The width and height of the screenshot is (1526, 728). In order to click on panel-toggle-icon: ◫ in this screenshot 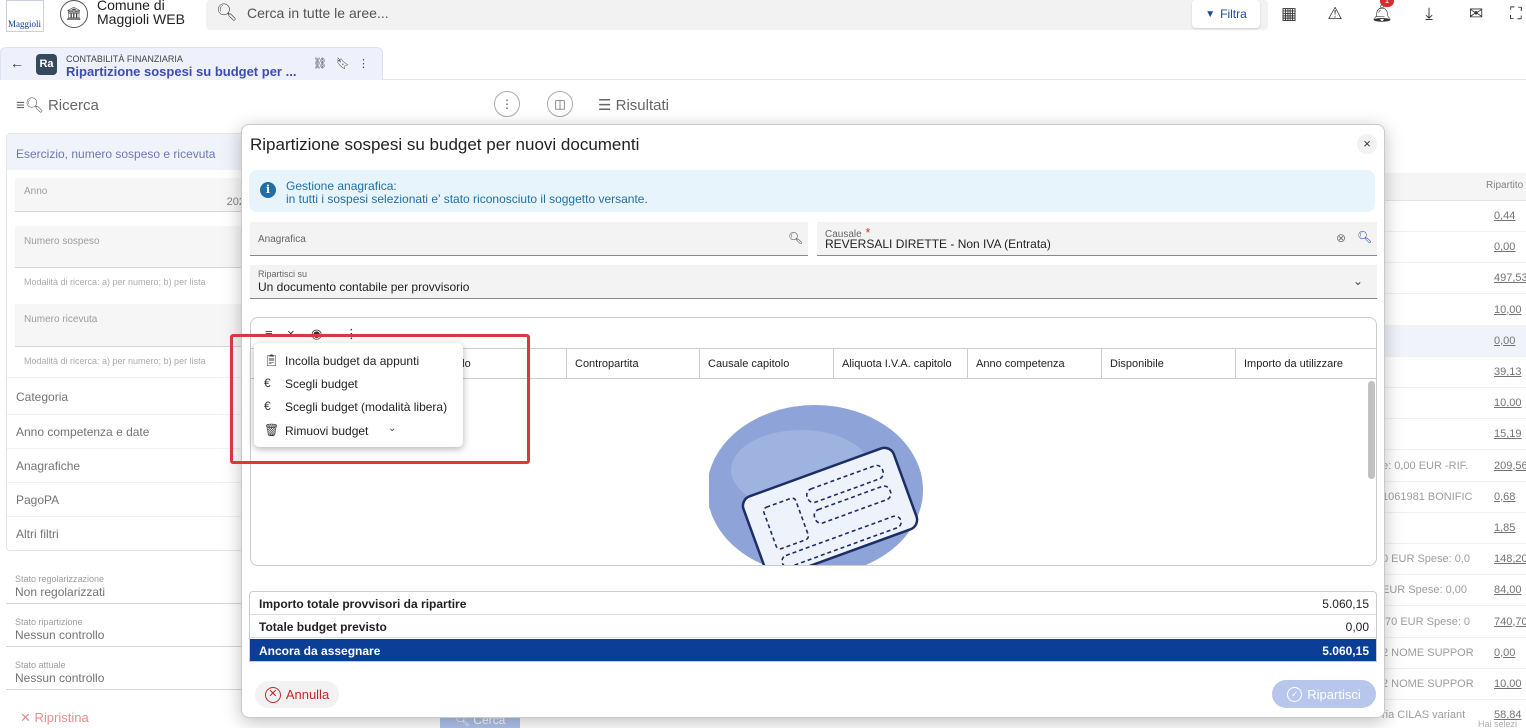, I will do `click(560, 104)`.